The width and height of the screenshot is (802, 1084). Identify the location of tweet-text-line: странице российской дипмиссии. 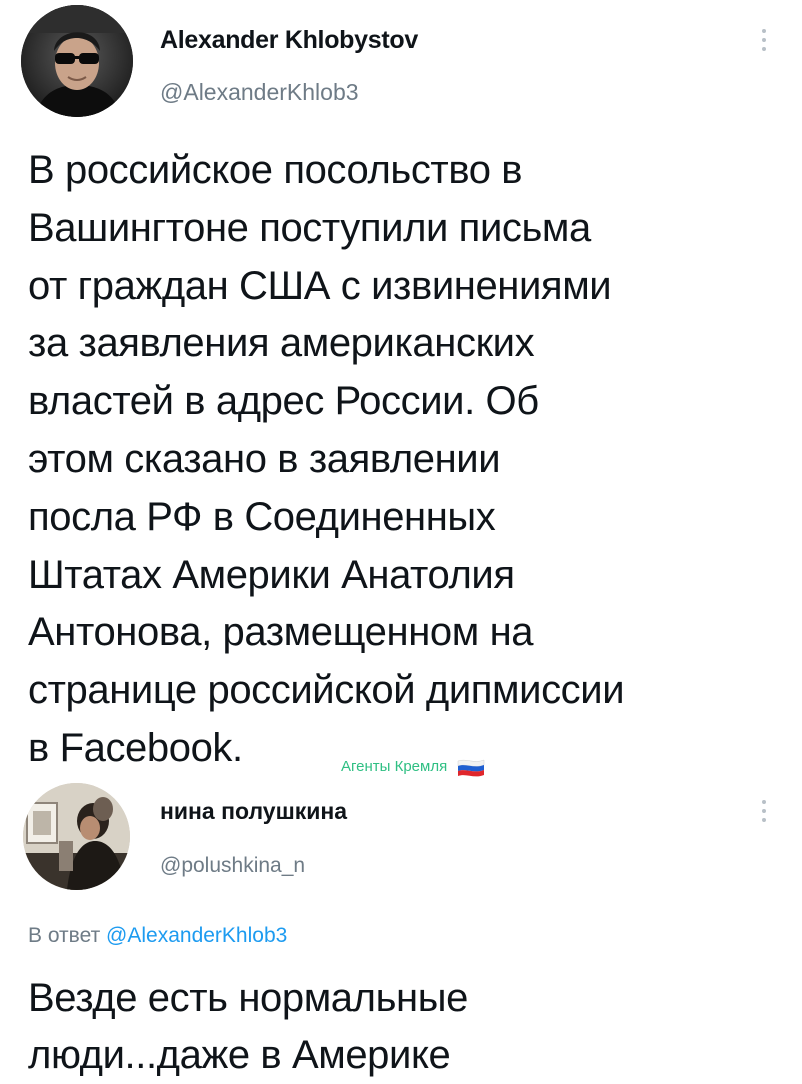
(326, 690).